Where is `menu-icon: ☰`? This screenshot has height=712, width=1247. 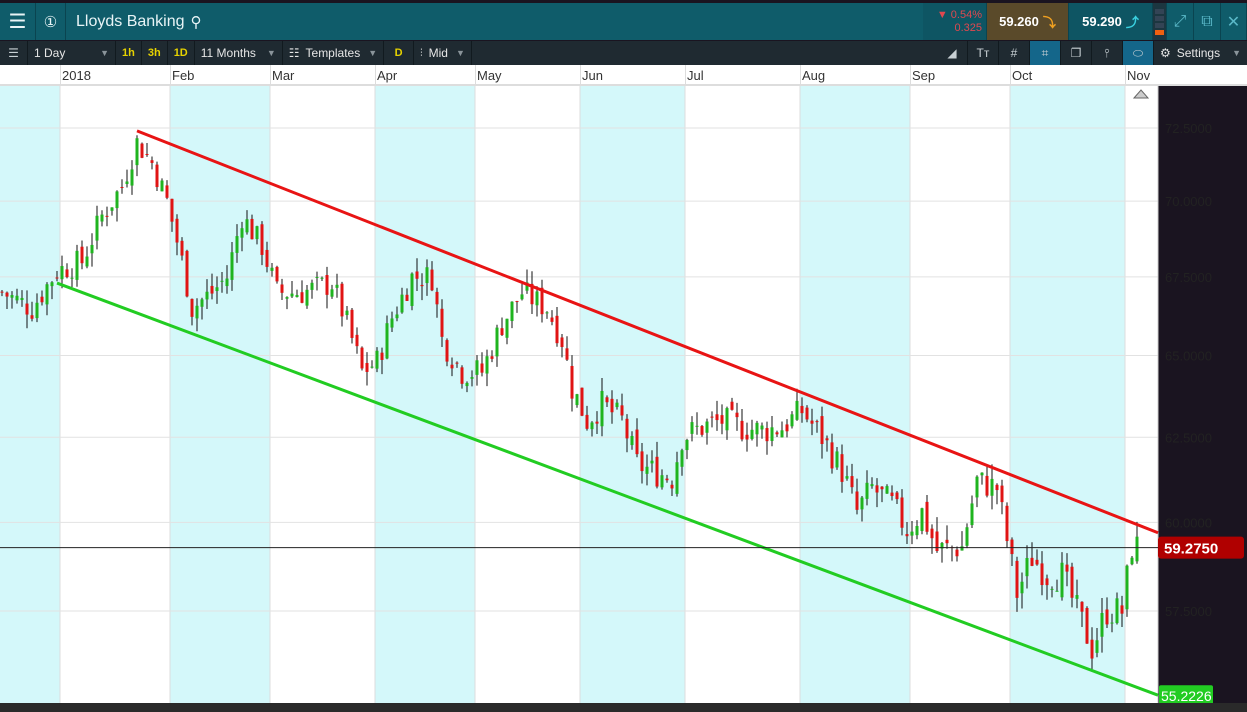
menu-icon: ☰ is located at coordinates (18, 21).